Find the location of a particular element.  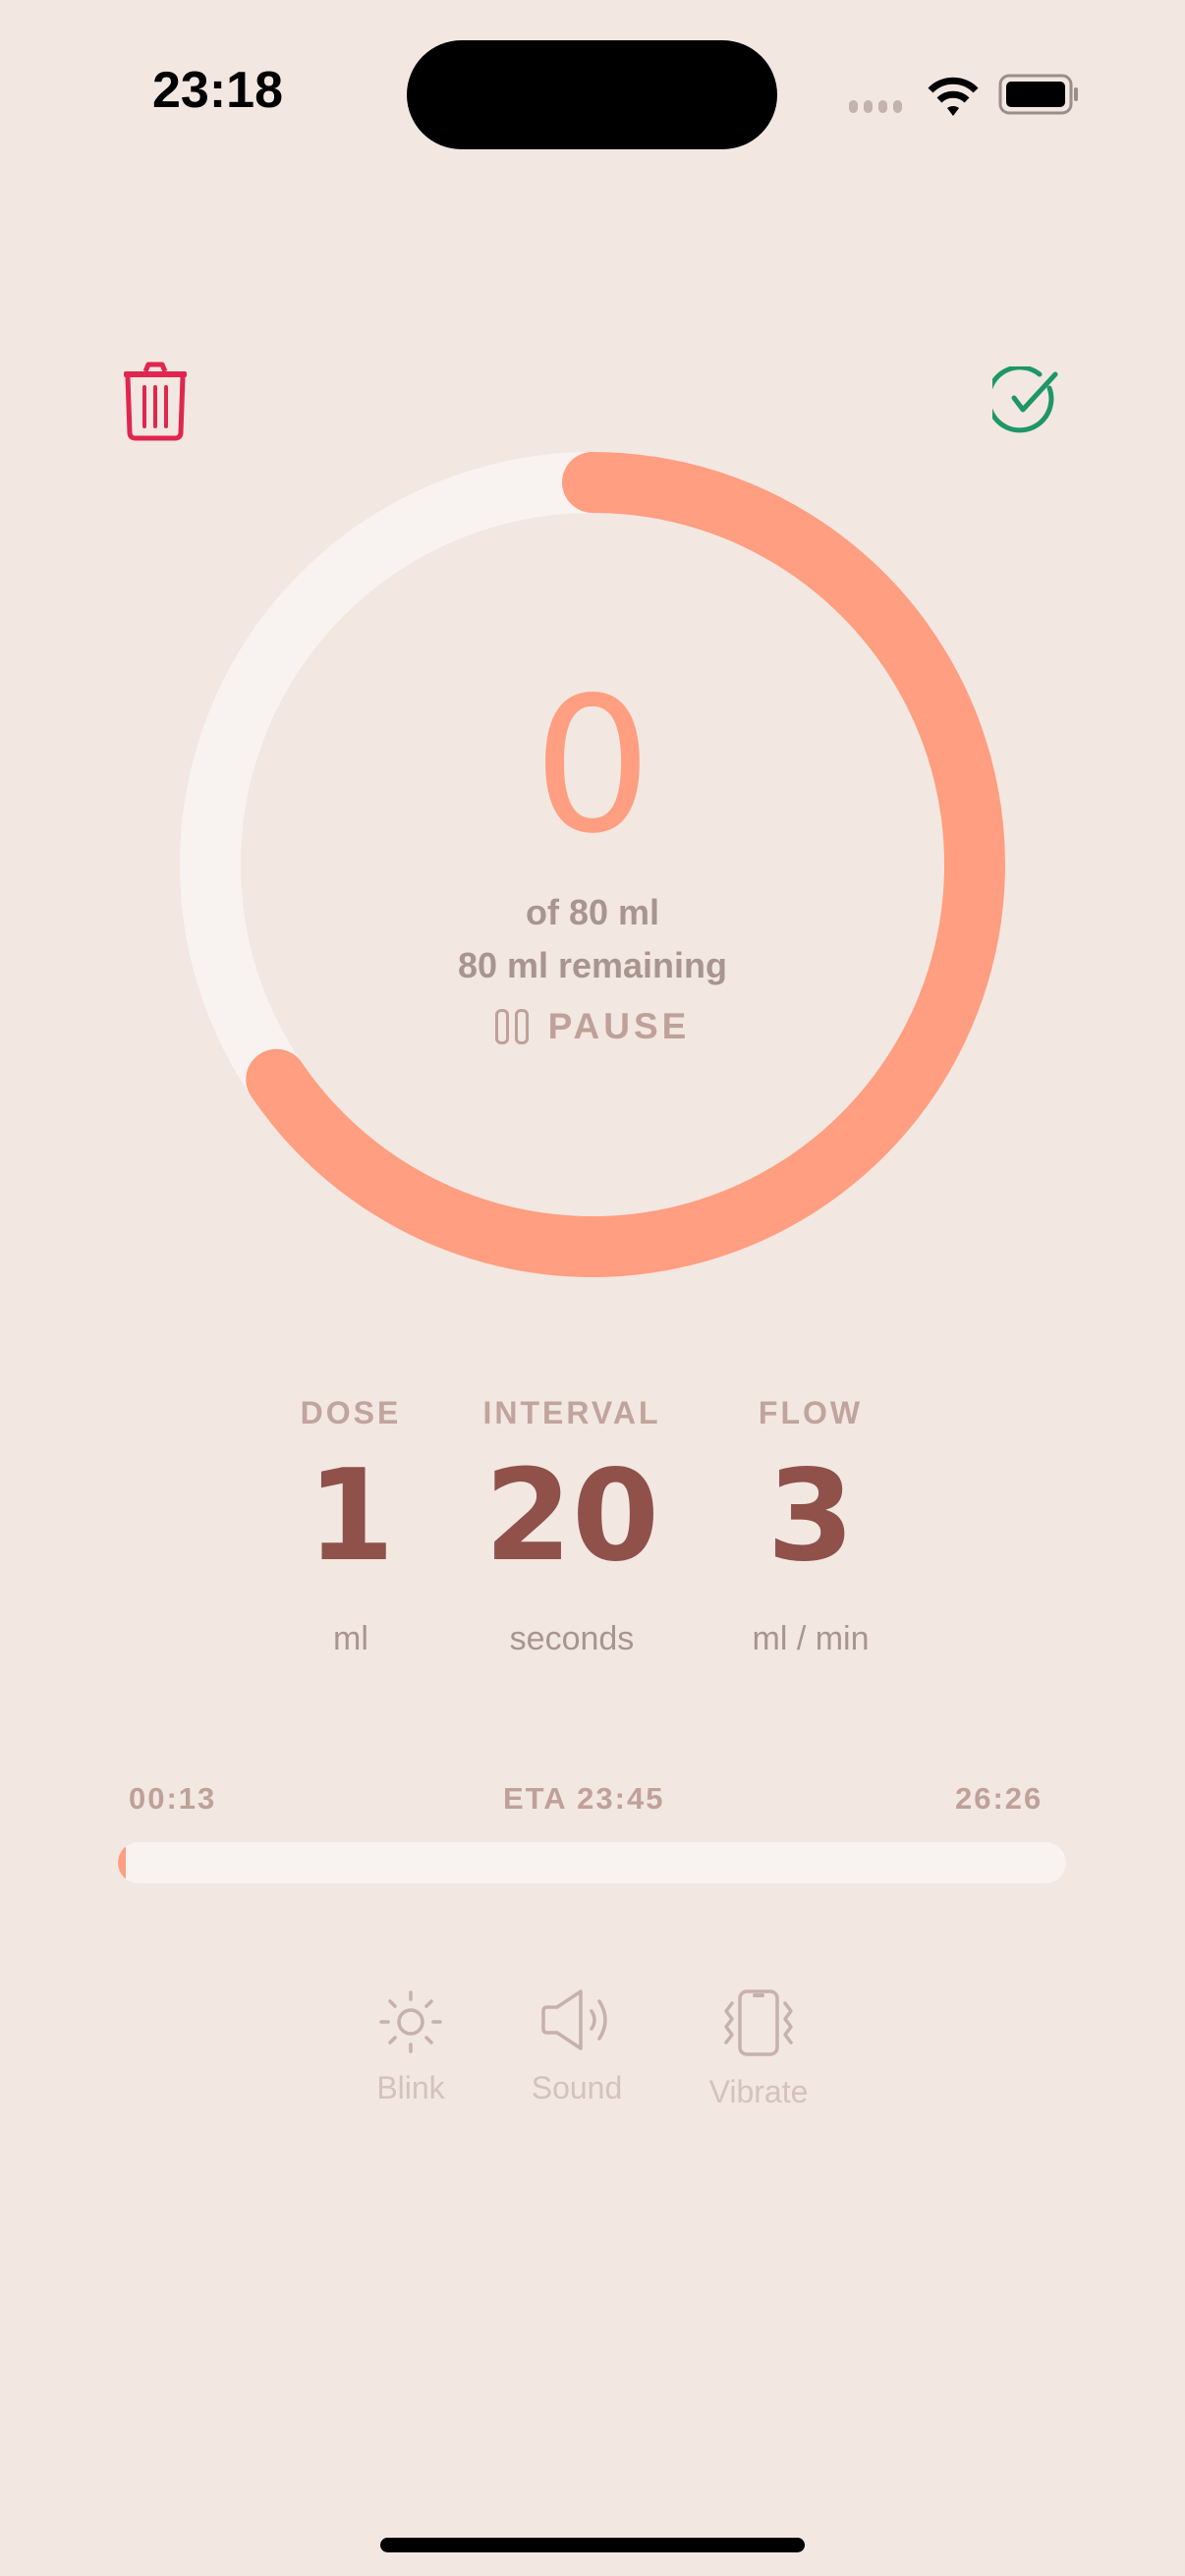

stat-label: FLOW is located at coordinates (811, 1412).